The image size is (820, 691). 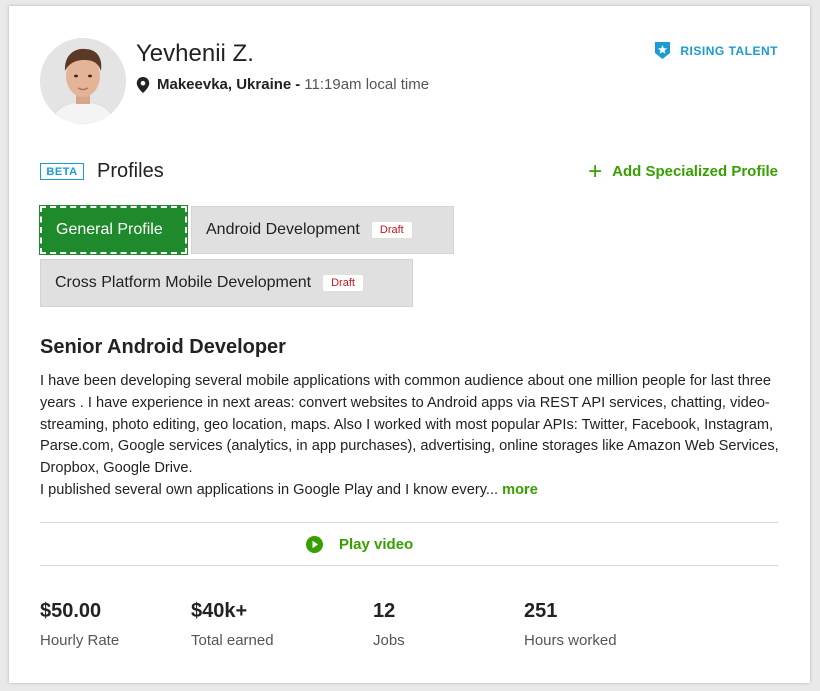 I want to click on stat-value: $50.00, so click(x=71, y=611).